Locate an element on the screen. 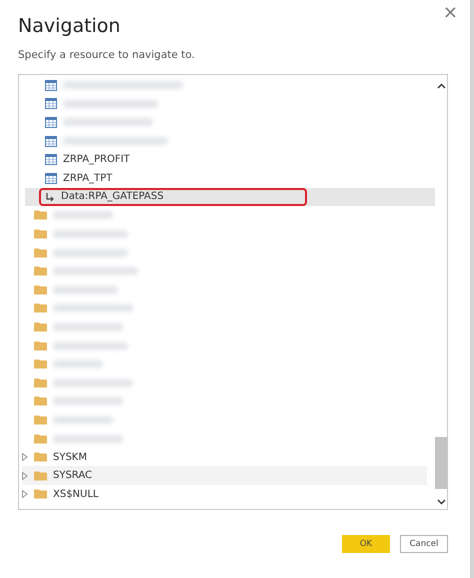 The height and width of the screenshot is (578, 474). tree-item-label: Data:RPA_GATEPASS is located at coordinates (113, 197).